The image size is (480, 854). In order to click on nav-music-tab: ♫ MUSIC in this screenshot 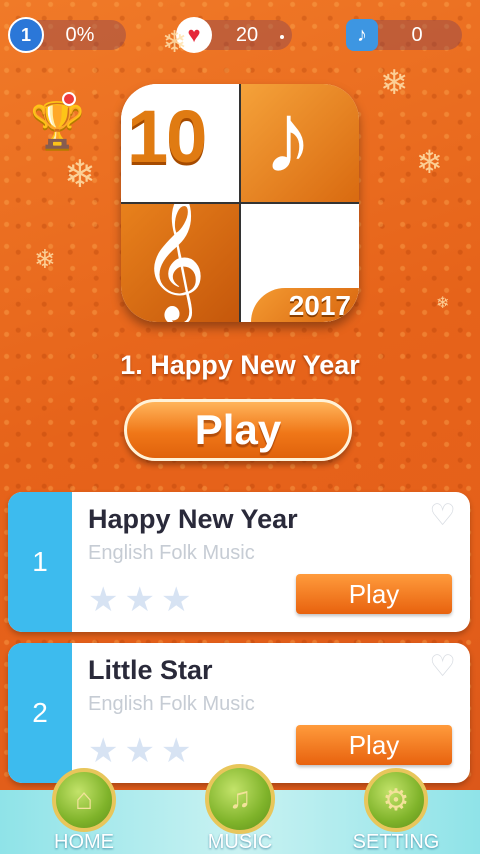, I will do `click(240, 809)`.